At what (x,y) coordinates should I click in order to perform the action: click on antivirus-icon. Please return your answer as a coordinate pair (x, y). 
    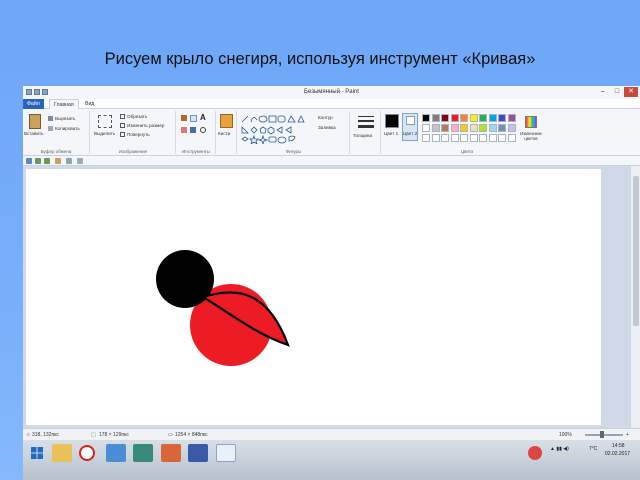
    Looking at the image, I should click on (535, 453).